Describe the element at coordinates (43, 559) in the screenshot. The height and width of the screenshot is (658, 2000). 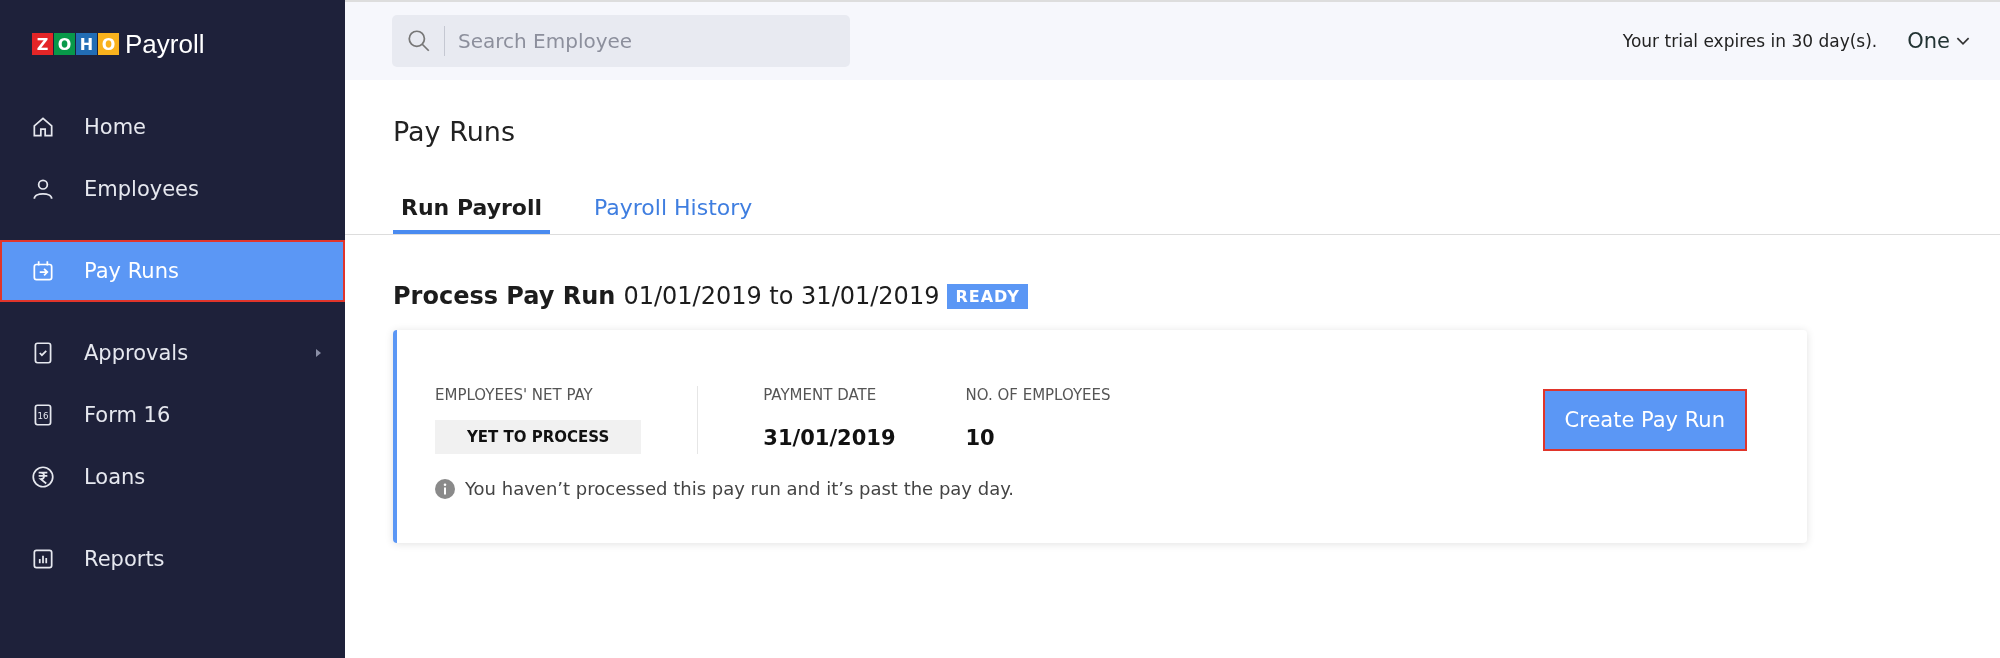
I see `bar-chart-icon` at that location.